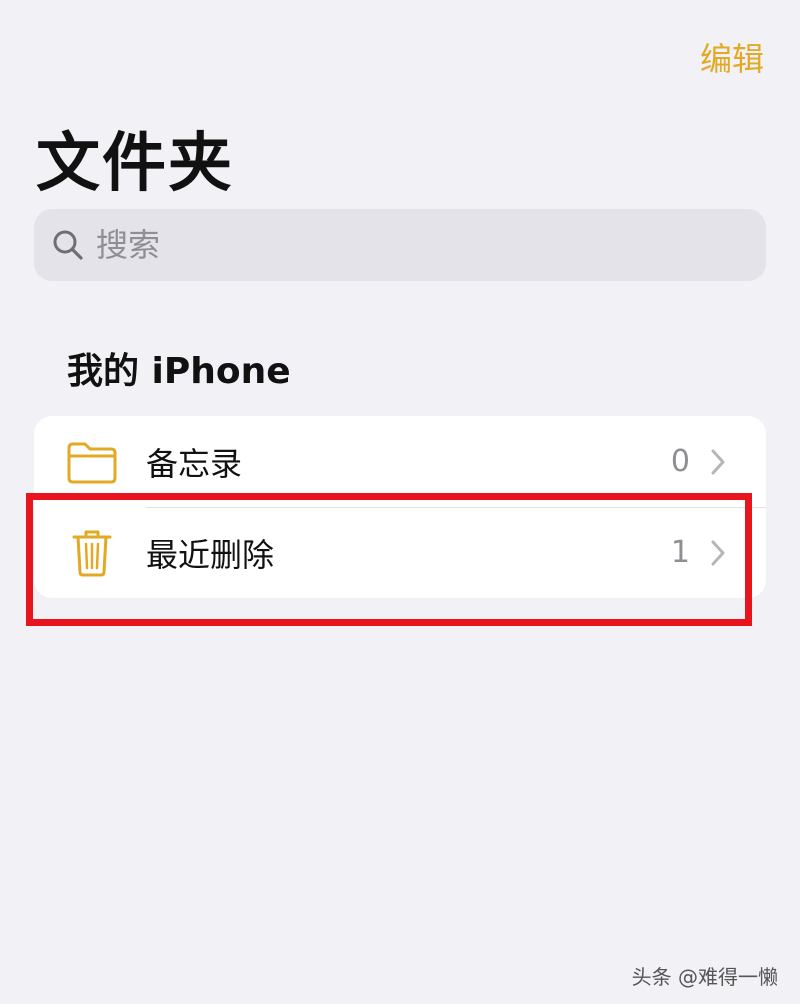 This screenshot has height=1004, width=800. I want to click on folder-icon, so click(92, 462).